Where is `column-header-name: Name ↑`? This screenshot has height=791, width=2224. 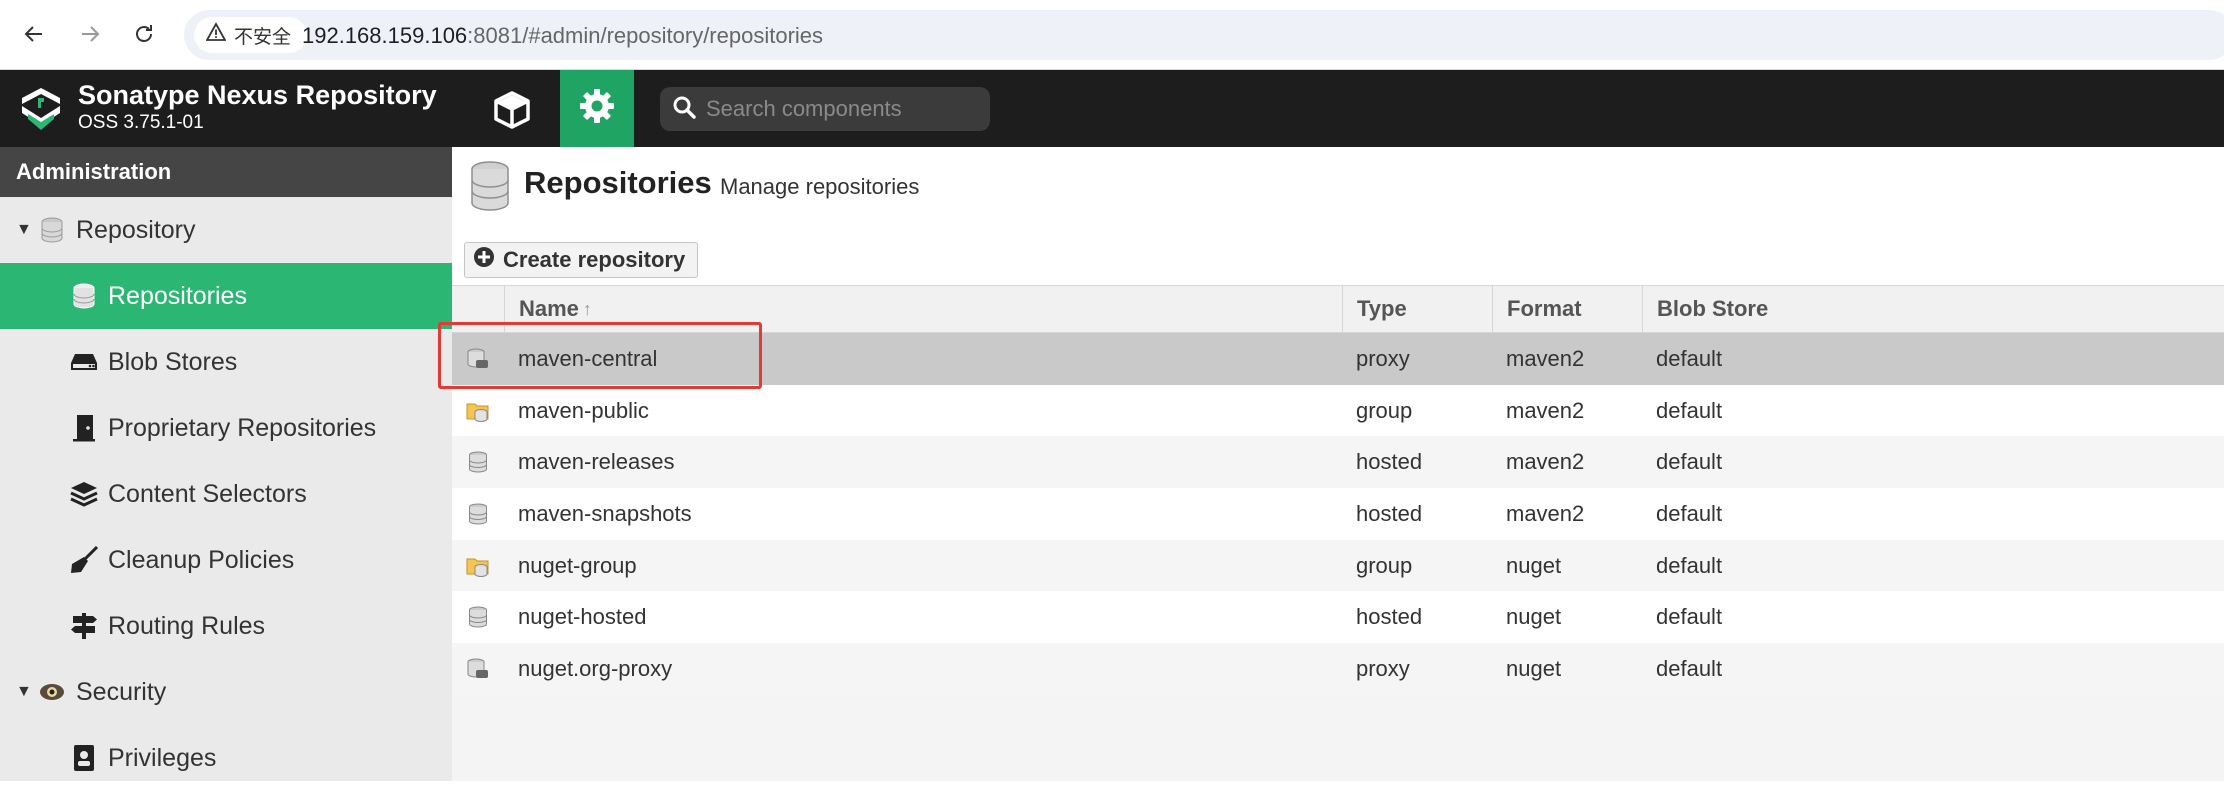 column-header-name: Name ↑ is located at coordinates (923, 309).